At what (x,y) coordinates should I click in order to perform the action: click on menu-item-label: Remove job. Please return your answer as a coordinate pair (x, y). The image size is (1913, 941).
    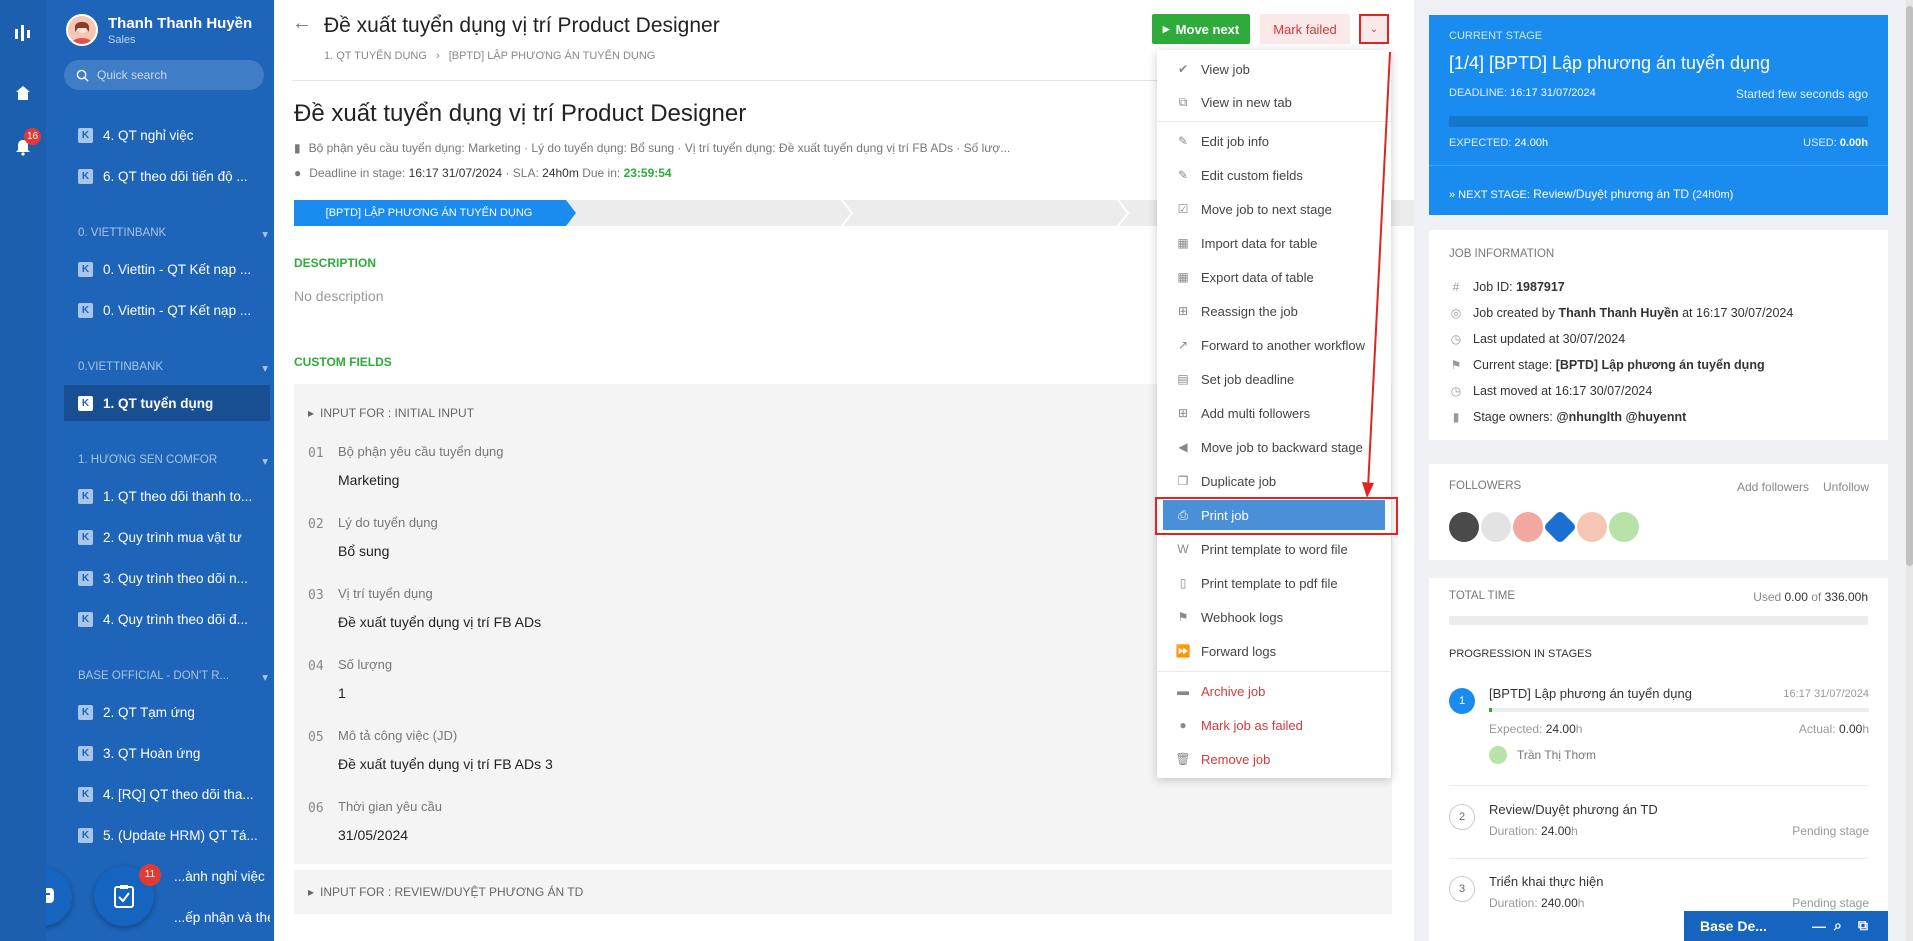
    Looking at the image, I should click on (1236, 759).